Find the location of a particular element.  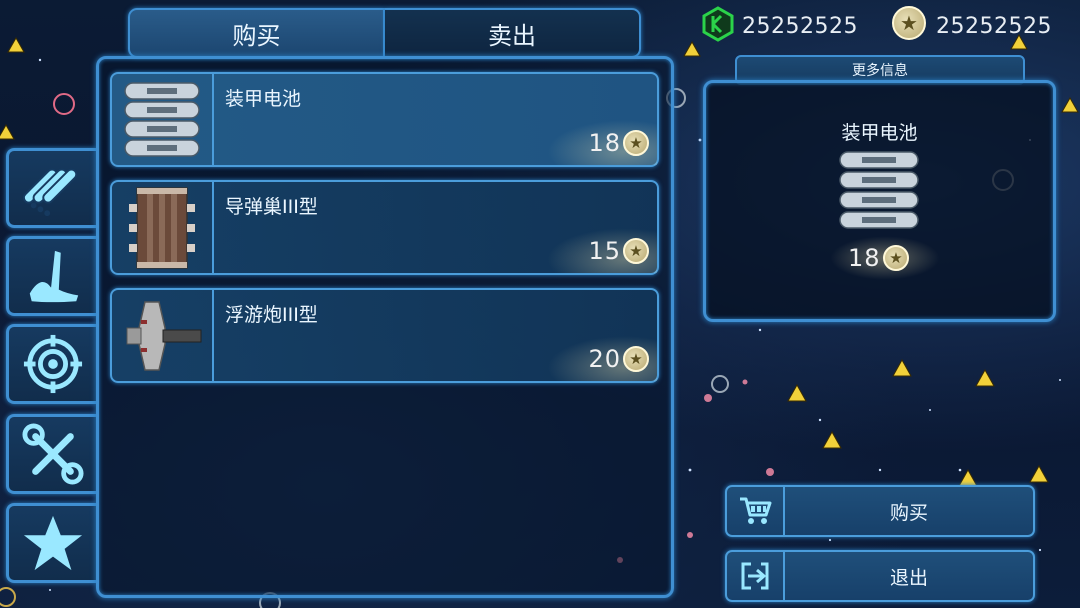

sidebar-item-materials is located at coordinates (51, 188).